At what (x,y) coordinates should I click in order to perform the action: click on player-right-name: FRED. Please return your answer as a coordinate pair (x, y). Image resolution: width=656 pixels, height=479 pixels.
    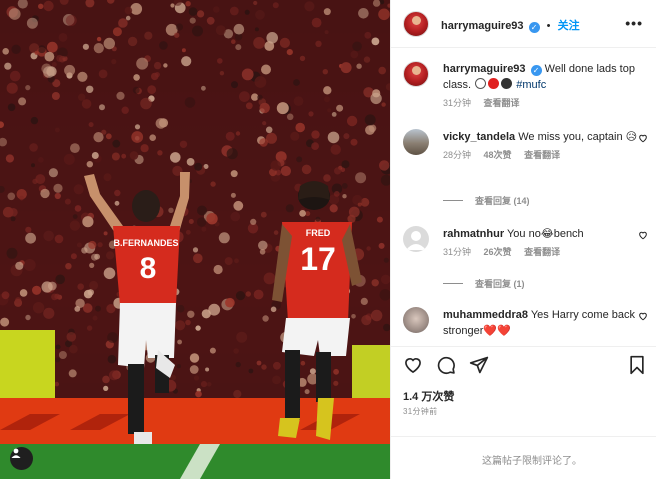
    Looking at the image, I should click on (318, 233).